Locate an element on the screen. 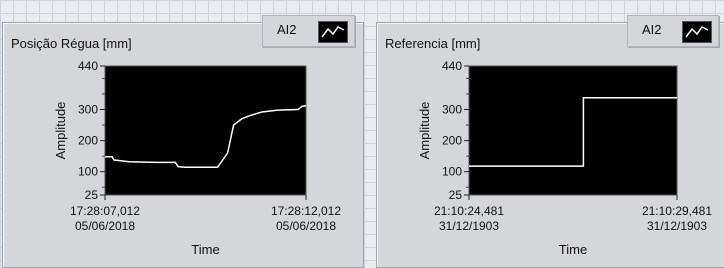 The height and width of the screenshot is (268, 724). x-tick-label: 21:10:29,481 is located at coordinates (677, 211).